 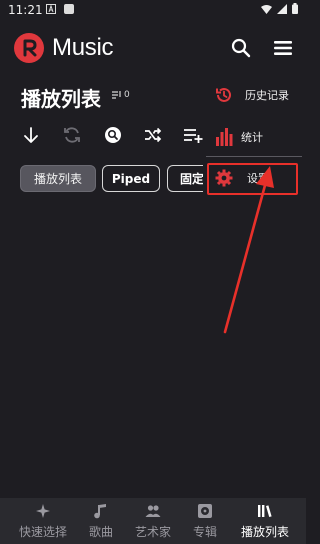 What do you see at coordinates (100, 511) in the screenshot?
I see `music-note-icon` at bounding box center [100, 511].